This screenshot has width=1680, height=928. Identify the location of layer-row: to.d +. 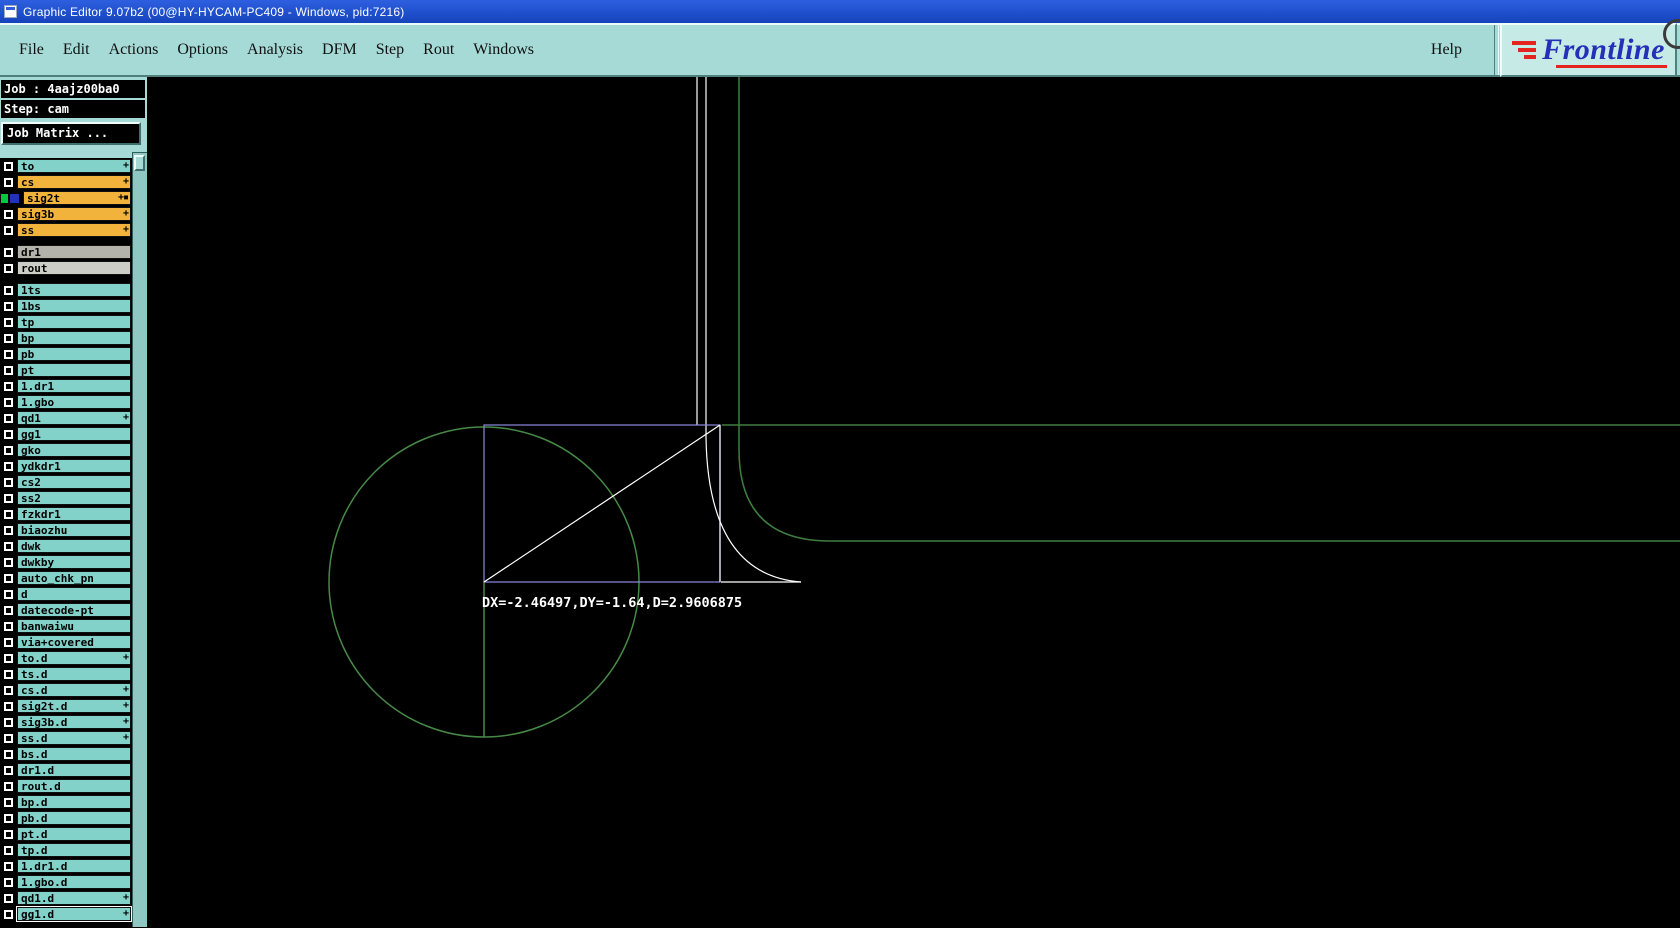
(65, 658).